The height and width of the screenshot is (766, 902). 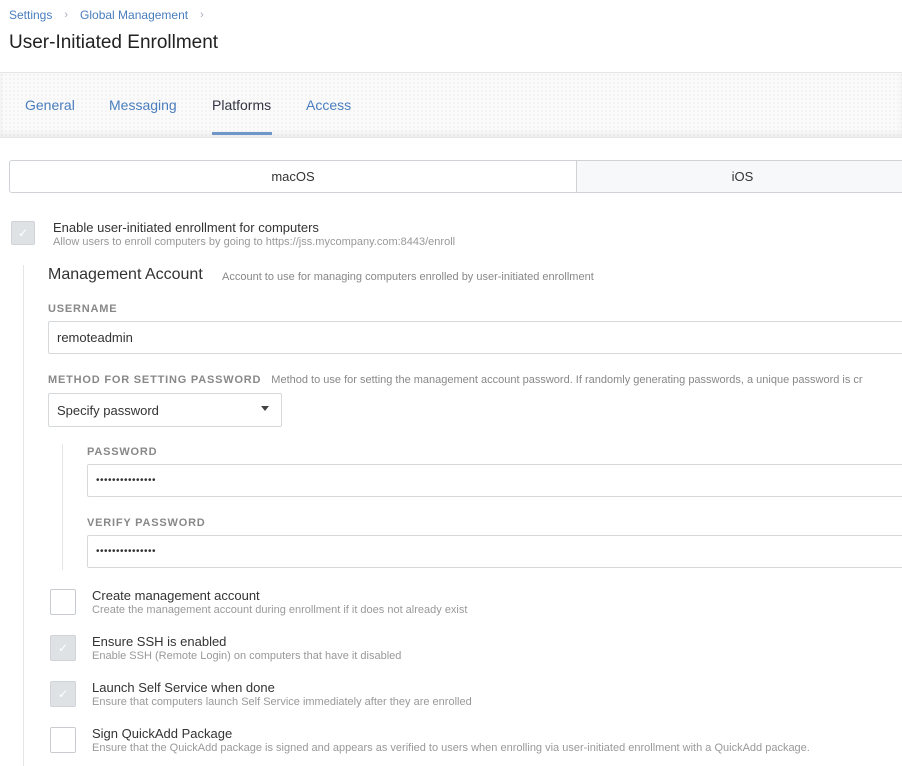 I want to click on launch-self-service-checkbox: ✓, so click(x=63, y=694).